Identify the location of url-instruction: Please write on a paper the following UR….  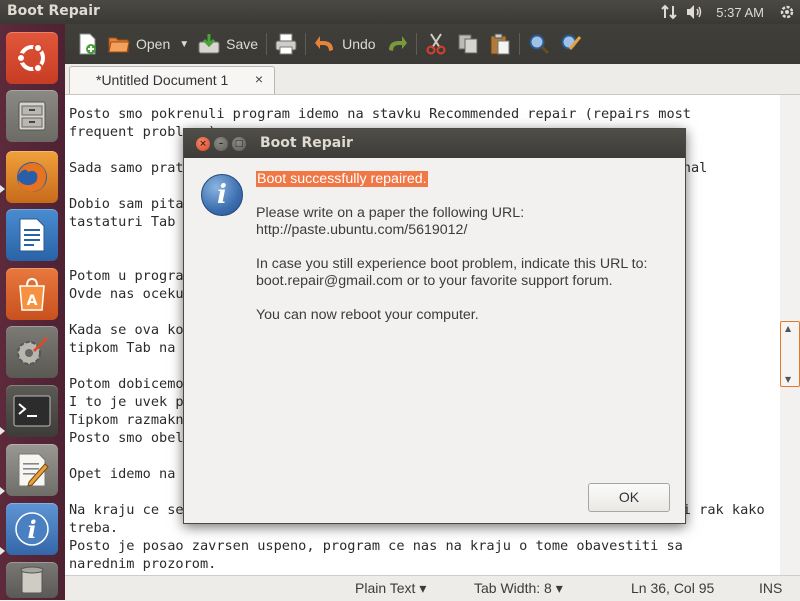
(390, 213).